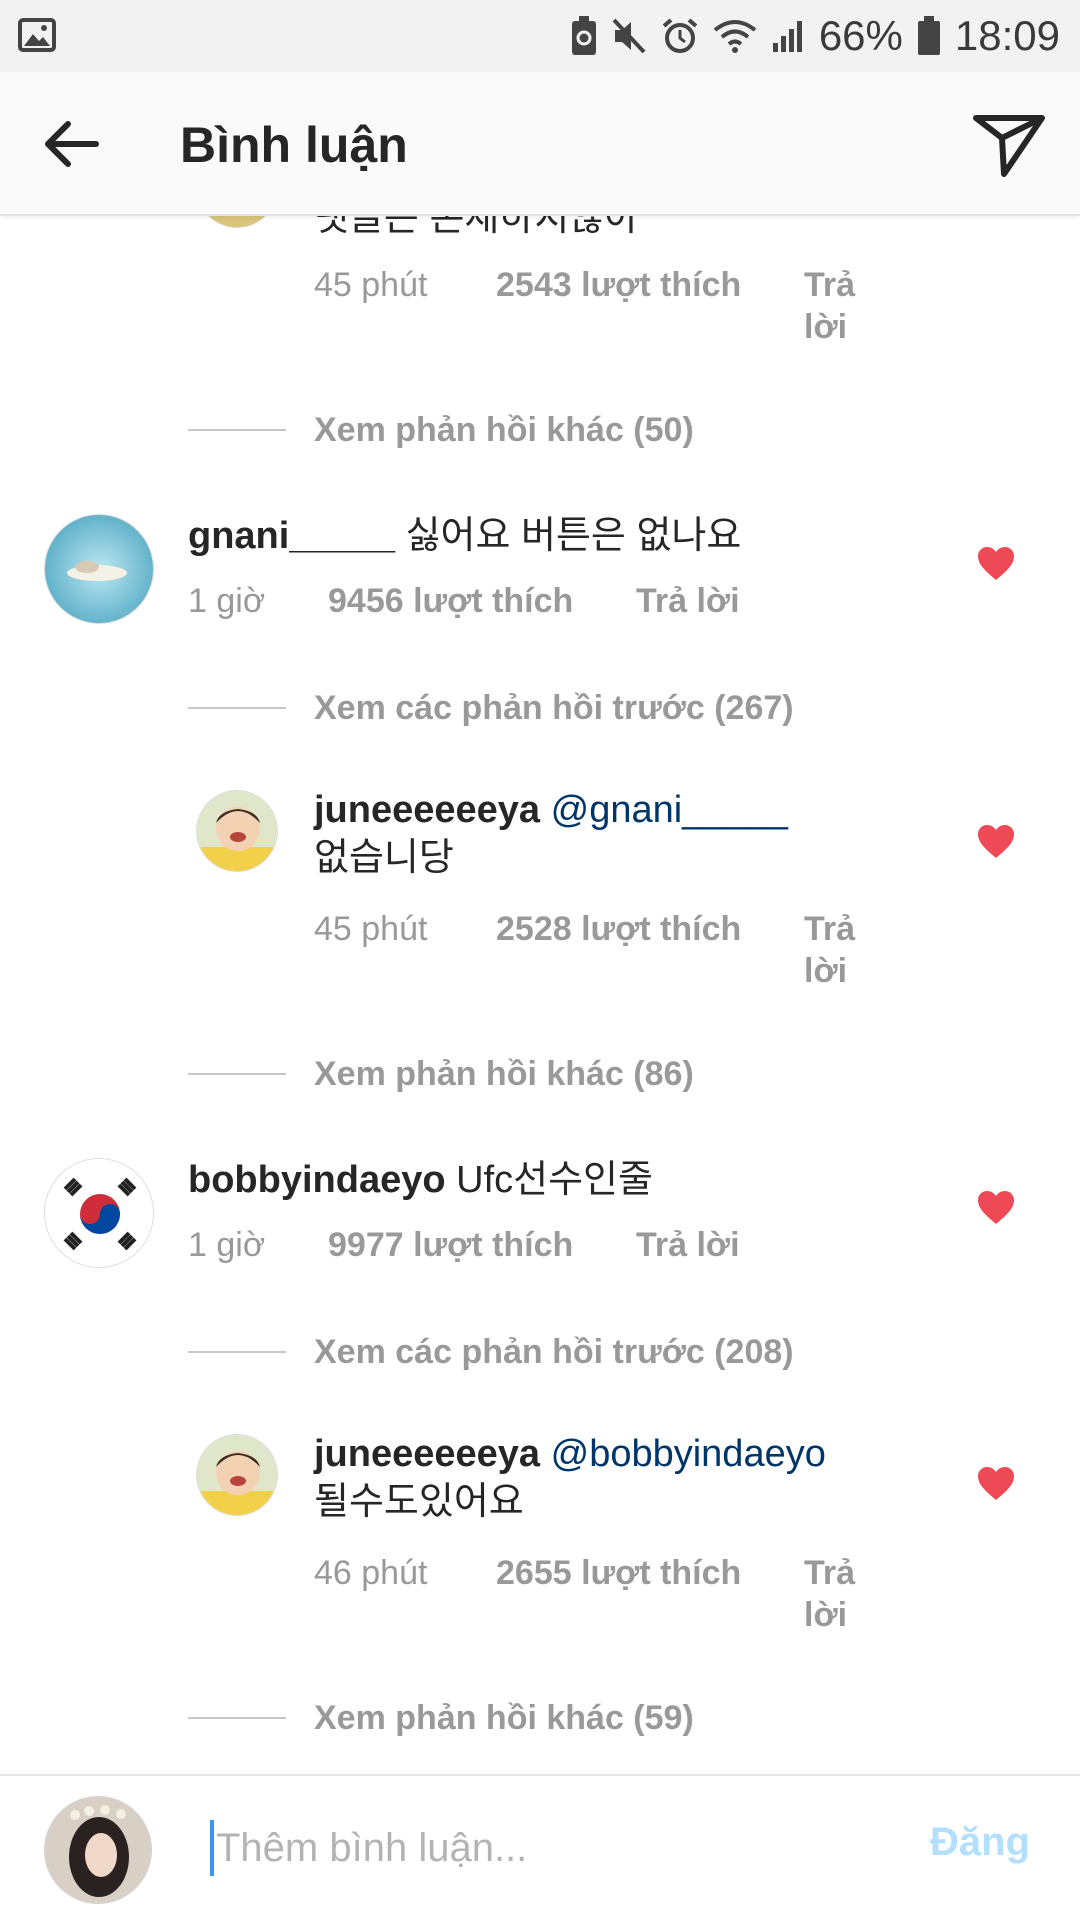  What do you see at coordinates (291, 536) in the screenshot?
I see `comment-username: gnani_____` at bounding box center [291, 536].